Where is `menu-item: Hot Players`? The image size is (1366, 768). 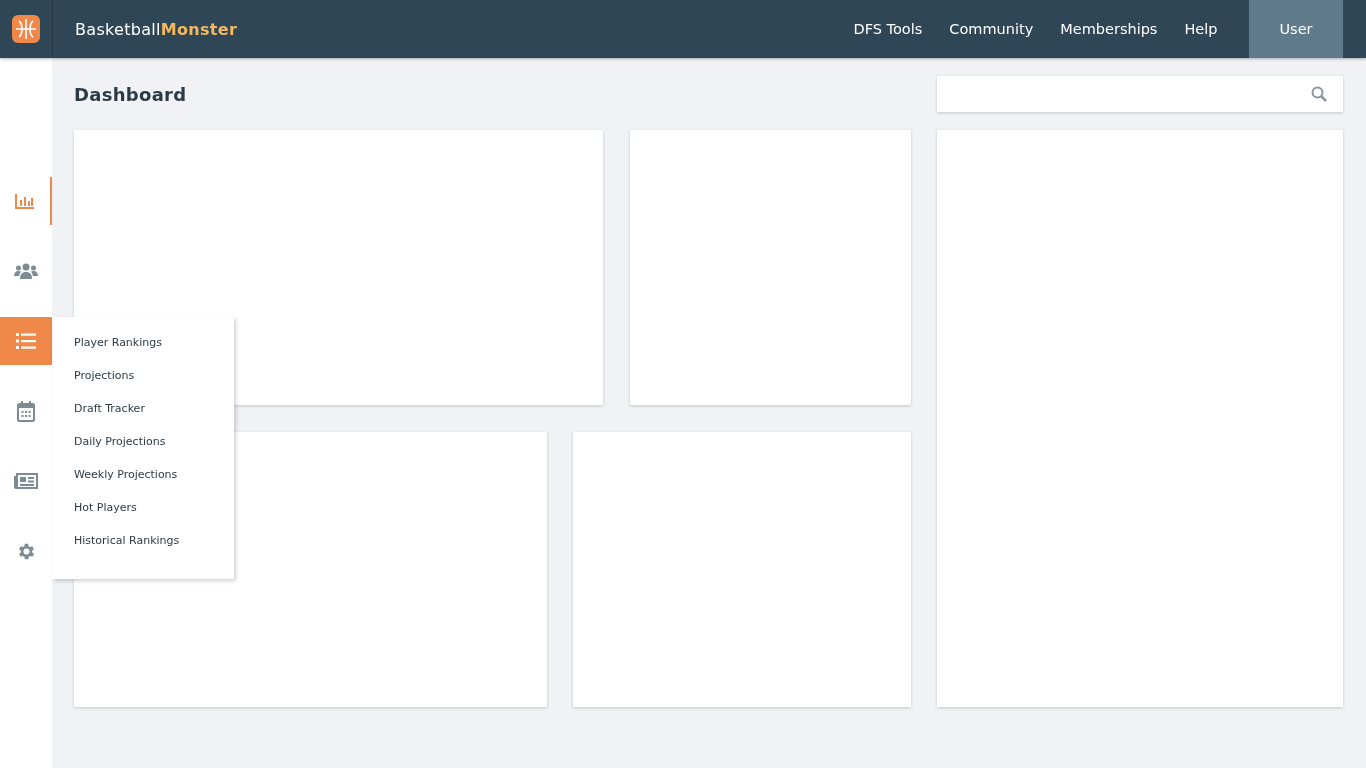 menu-item: Hot Players is located at coordinates (143, 515).